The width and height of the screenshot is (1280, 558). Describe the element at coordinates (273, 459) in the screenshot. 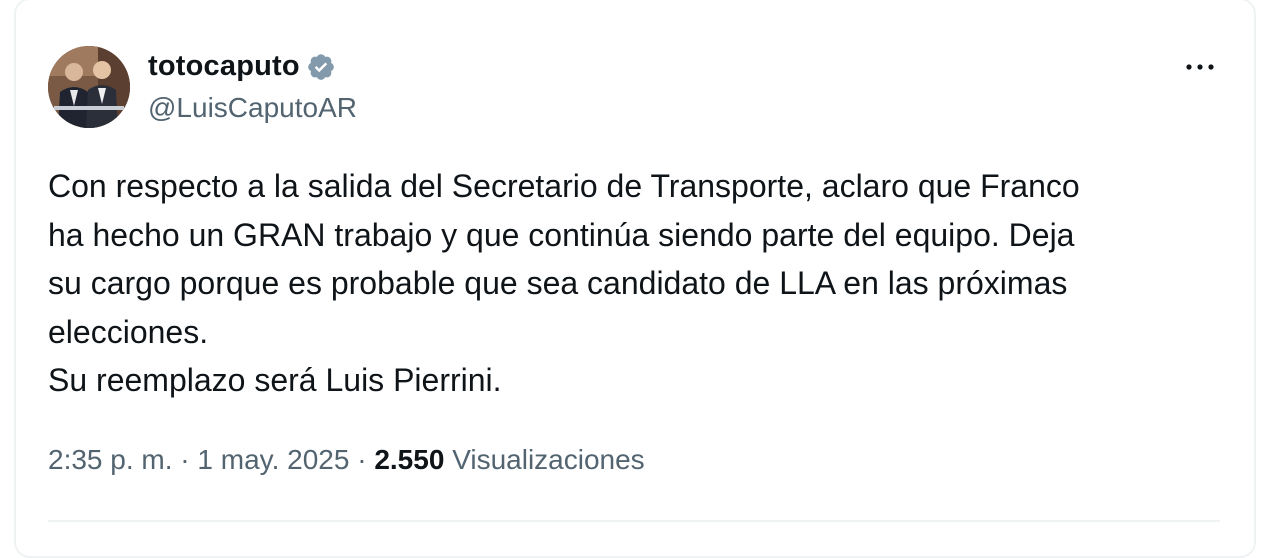

I see `tweet-date: 1 may. 2025` at that location.